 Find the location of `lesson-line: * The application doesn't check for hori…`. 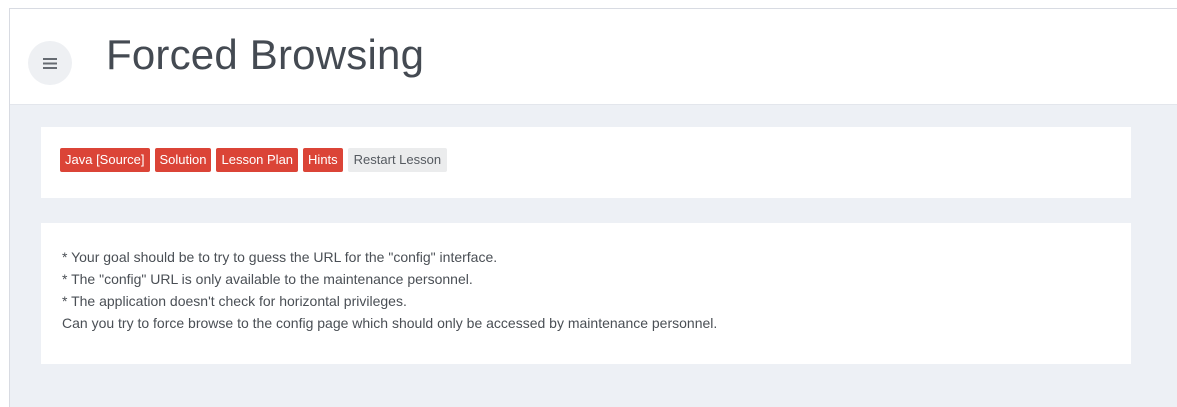

lesson-line: * The application doesn't check for hori… is located at coordinates (234, 301).